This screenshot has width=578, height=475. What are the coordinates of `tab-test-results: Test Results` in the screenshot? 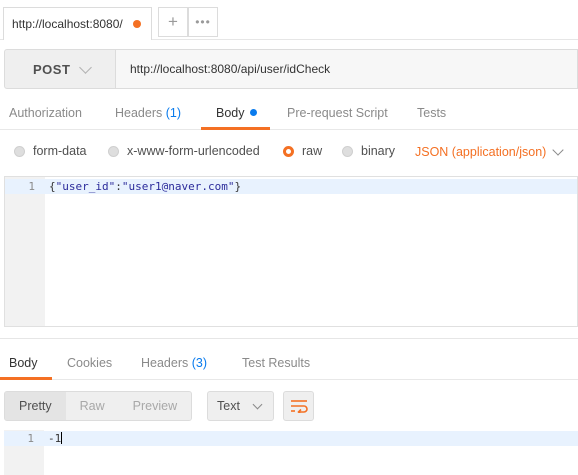 It's located at (276, 363).